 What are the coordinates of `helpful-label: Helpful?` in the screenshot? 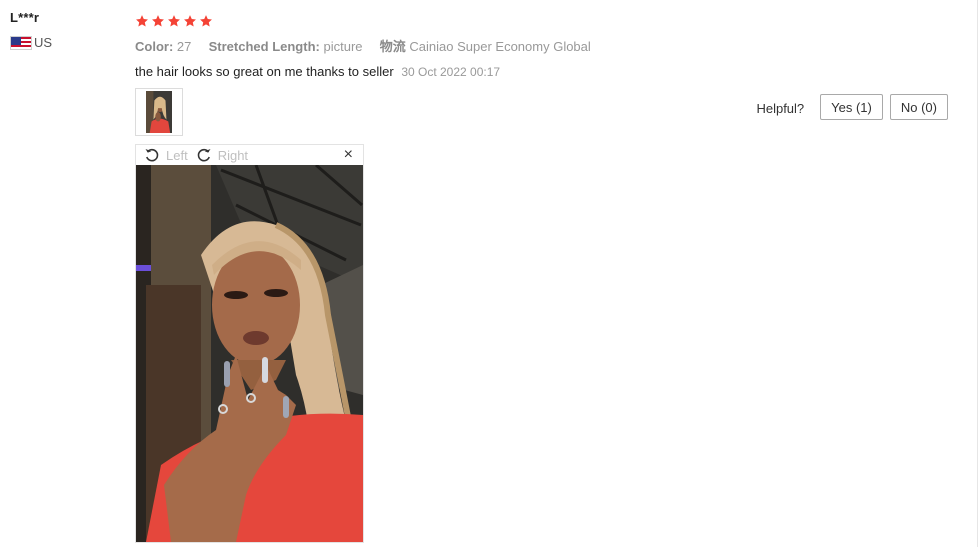 It's located at (780, 108).